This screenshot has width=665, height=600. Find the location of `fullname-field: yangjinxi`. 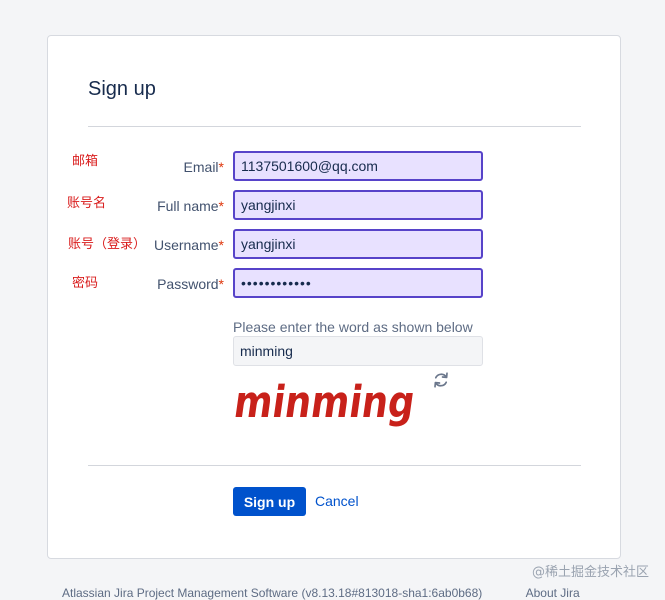

fullname-field: yangjinxi is located at coordinates (358, 205).